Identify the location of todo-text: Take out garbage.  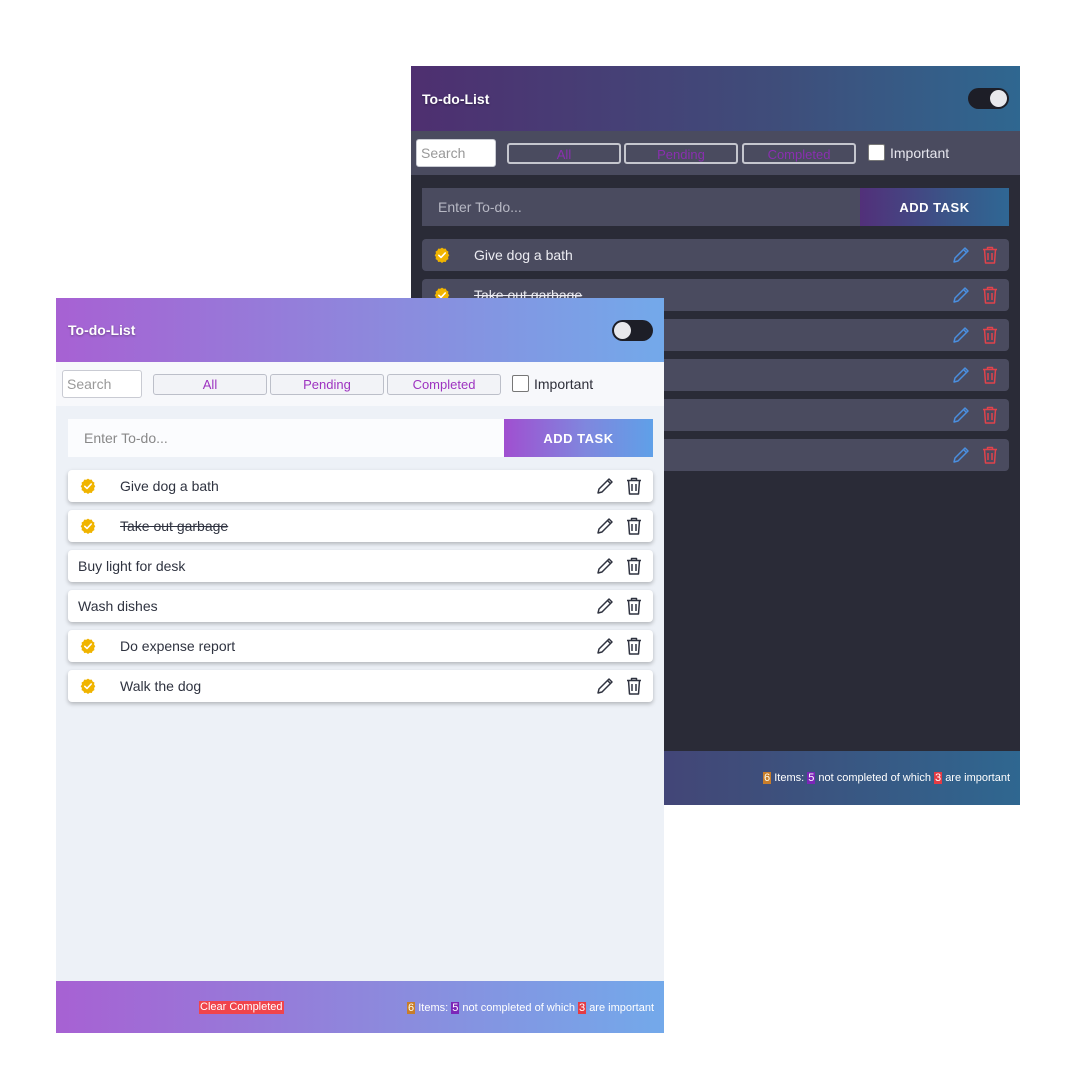
(174, 526).